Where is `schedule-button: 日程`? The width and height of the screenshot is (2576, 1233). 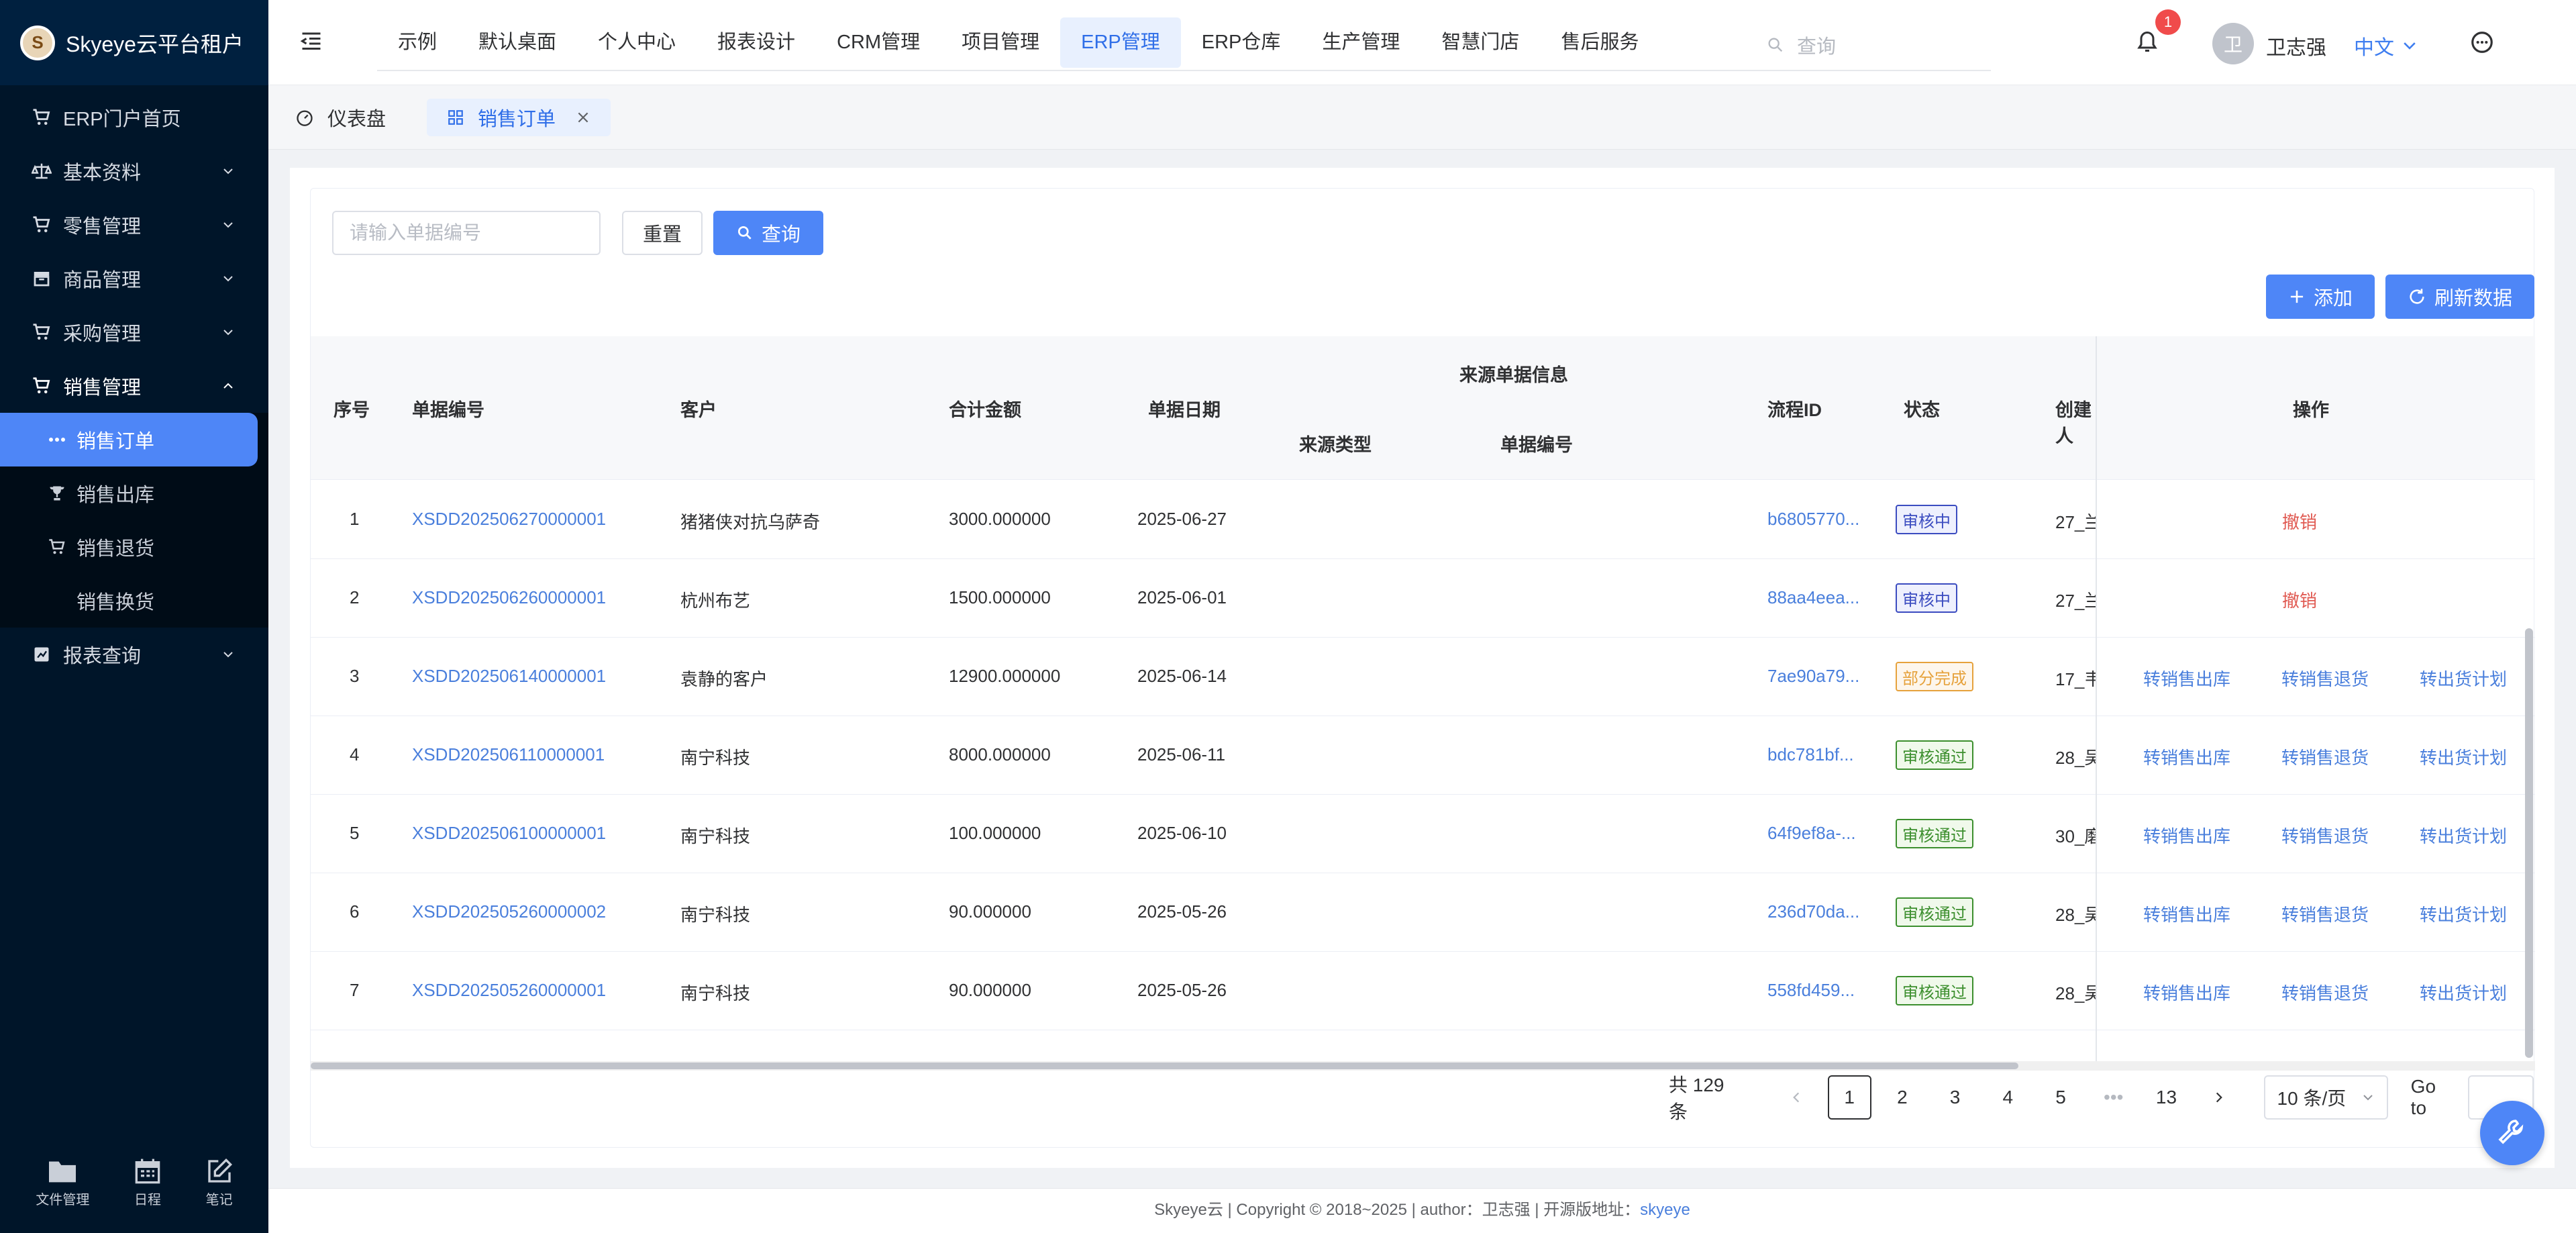 schedule-button: 日程 is located at coordinates (147, 1183).